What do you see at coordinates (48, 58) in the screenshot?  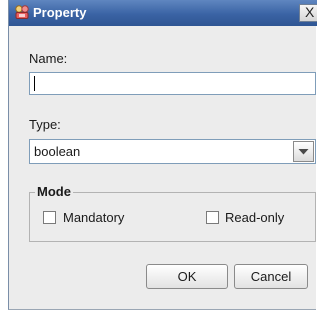 I see `name-label: Name:` at bounding box center [48, 58].